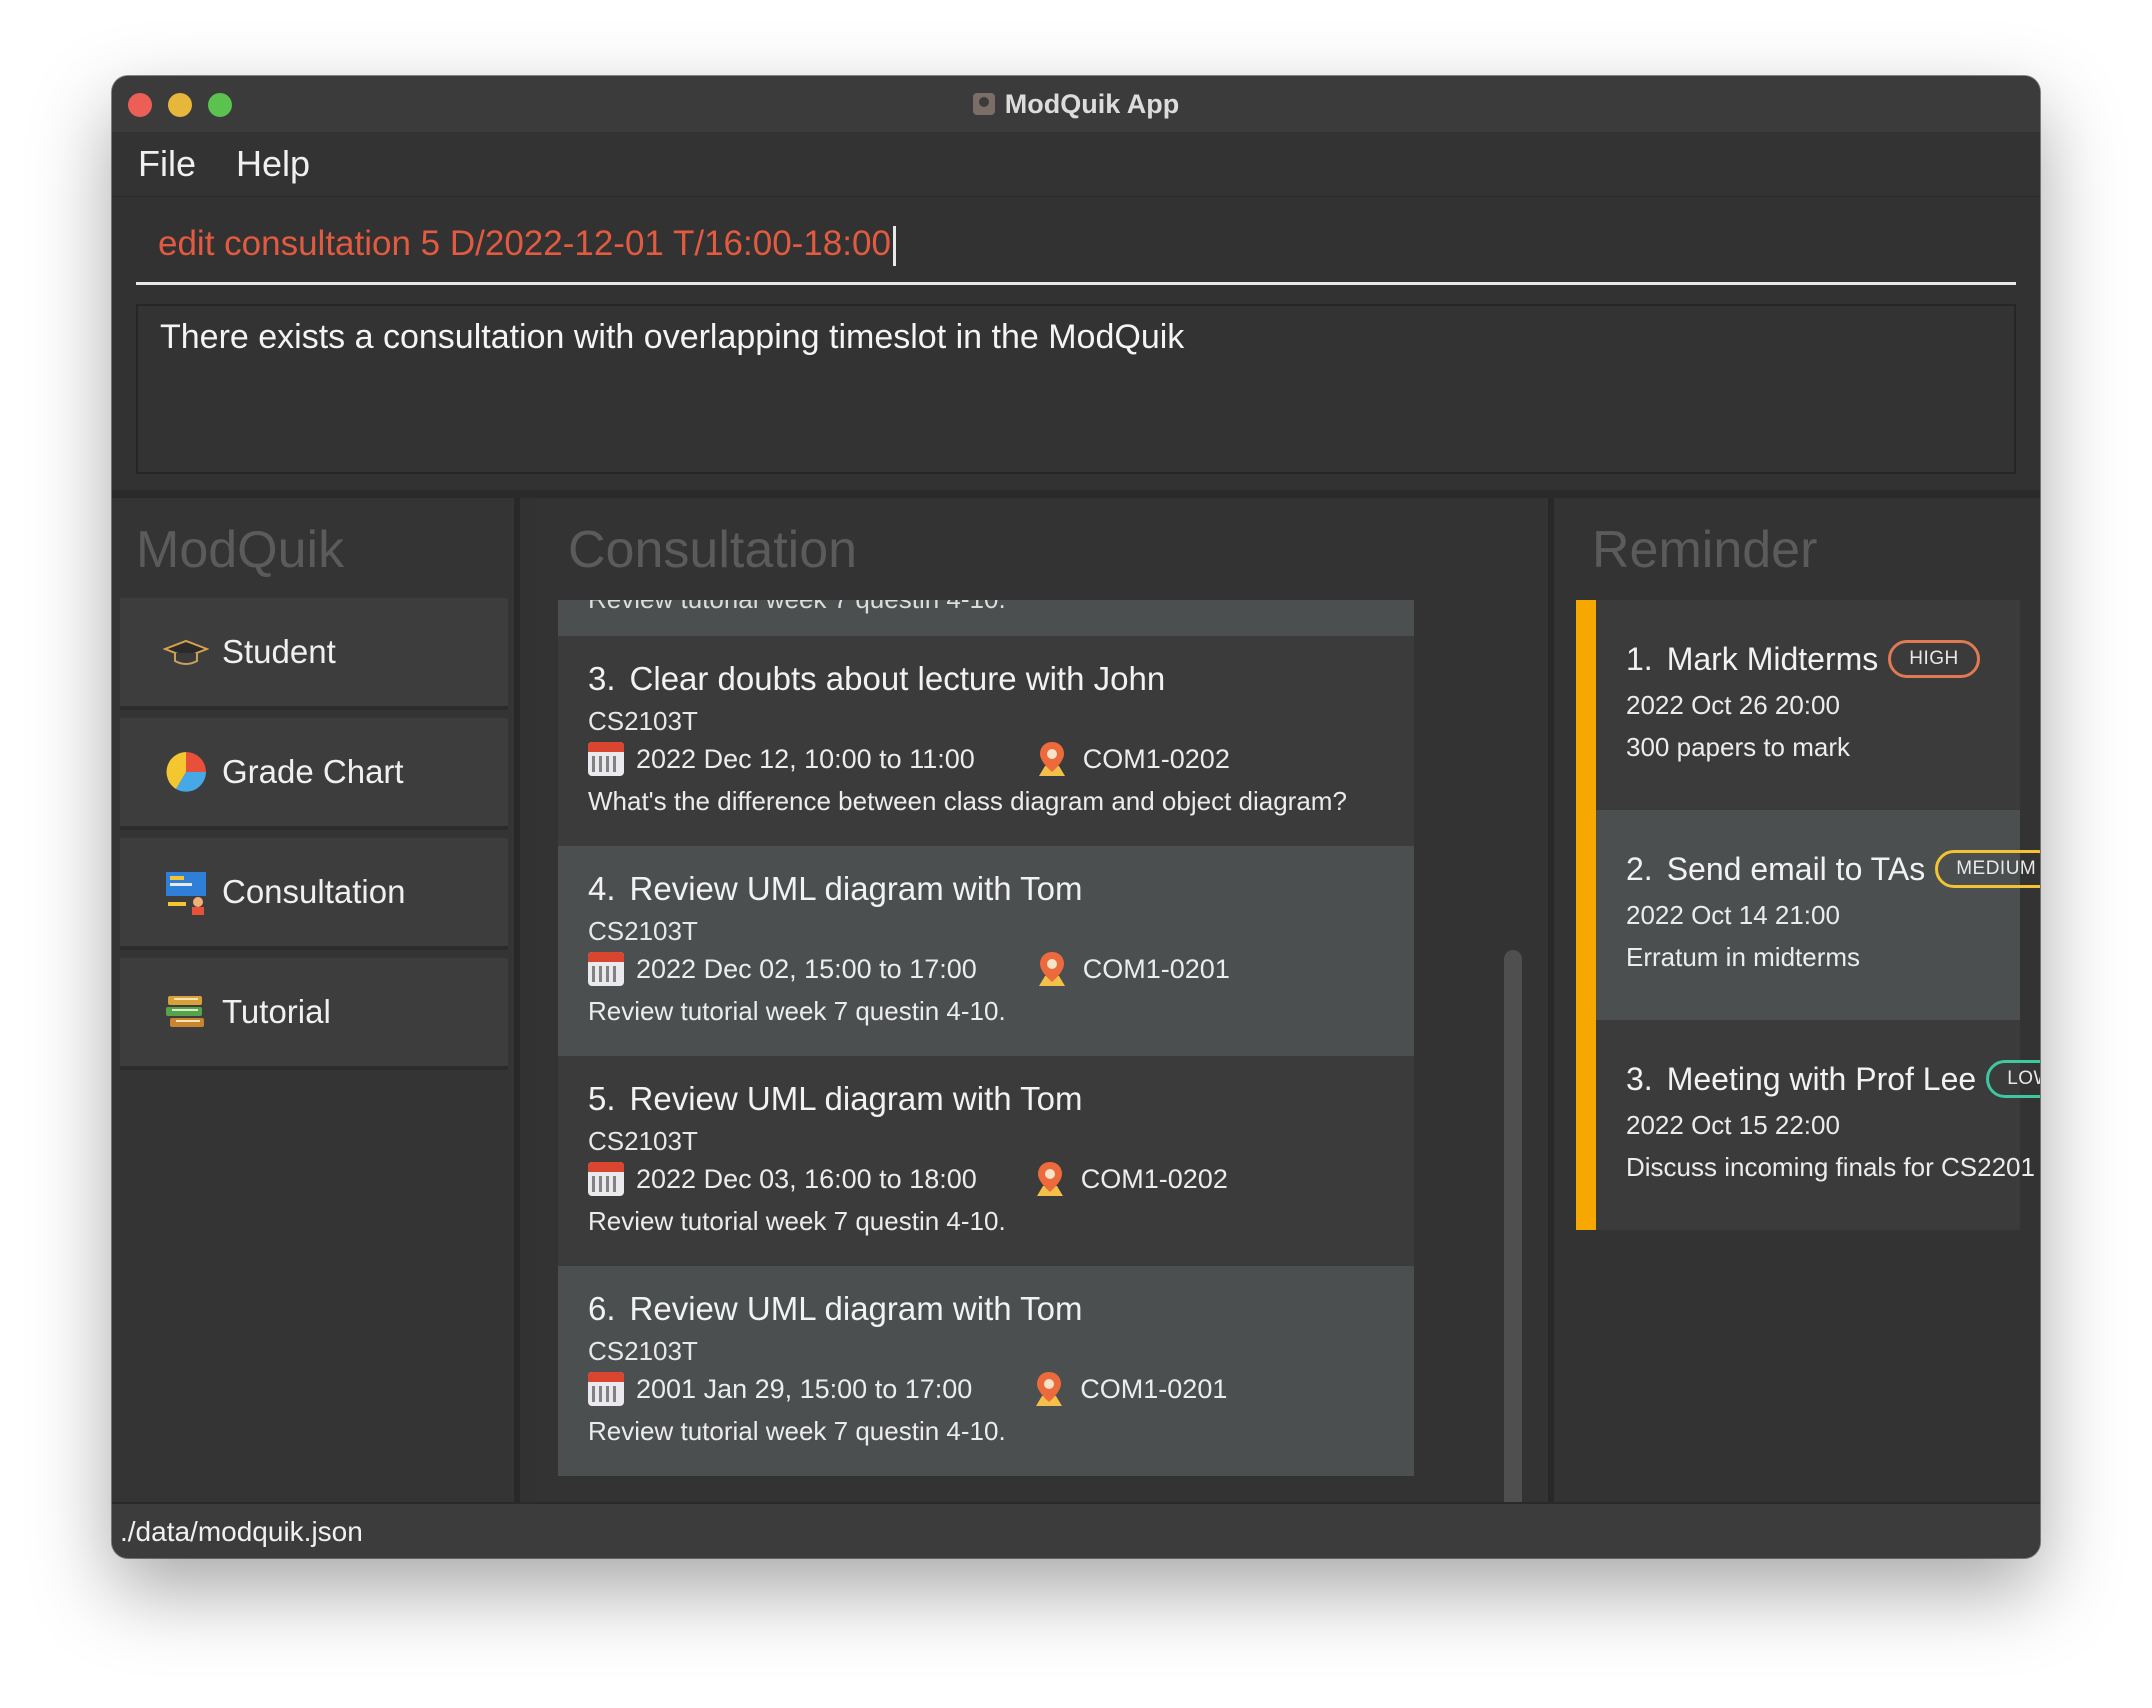 This screenshot has width=2152, height=1708. I want to click on consultation-meta: 2022 Dec 03, 16:00 to 18:00 COM1-0202, so click(908, 1179).